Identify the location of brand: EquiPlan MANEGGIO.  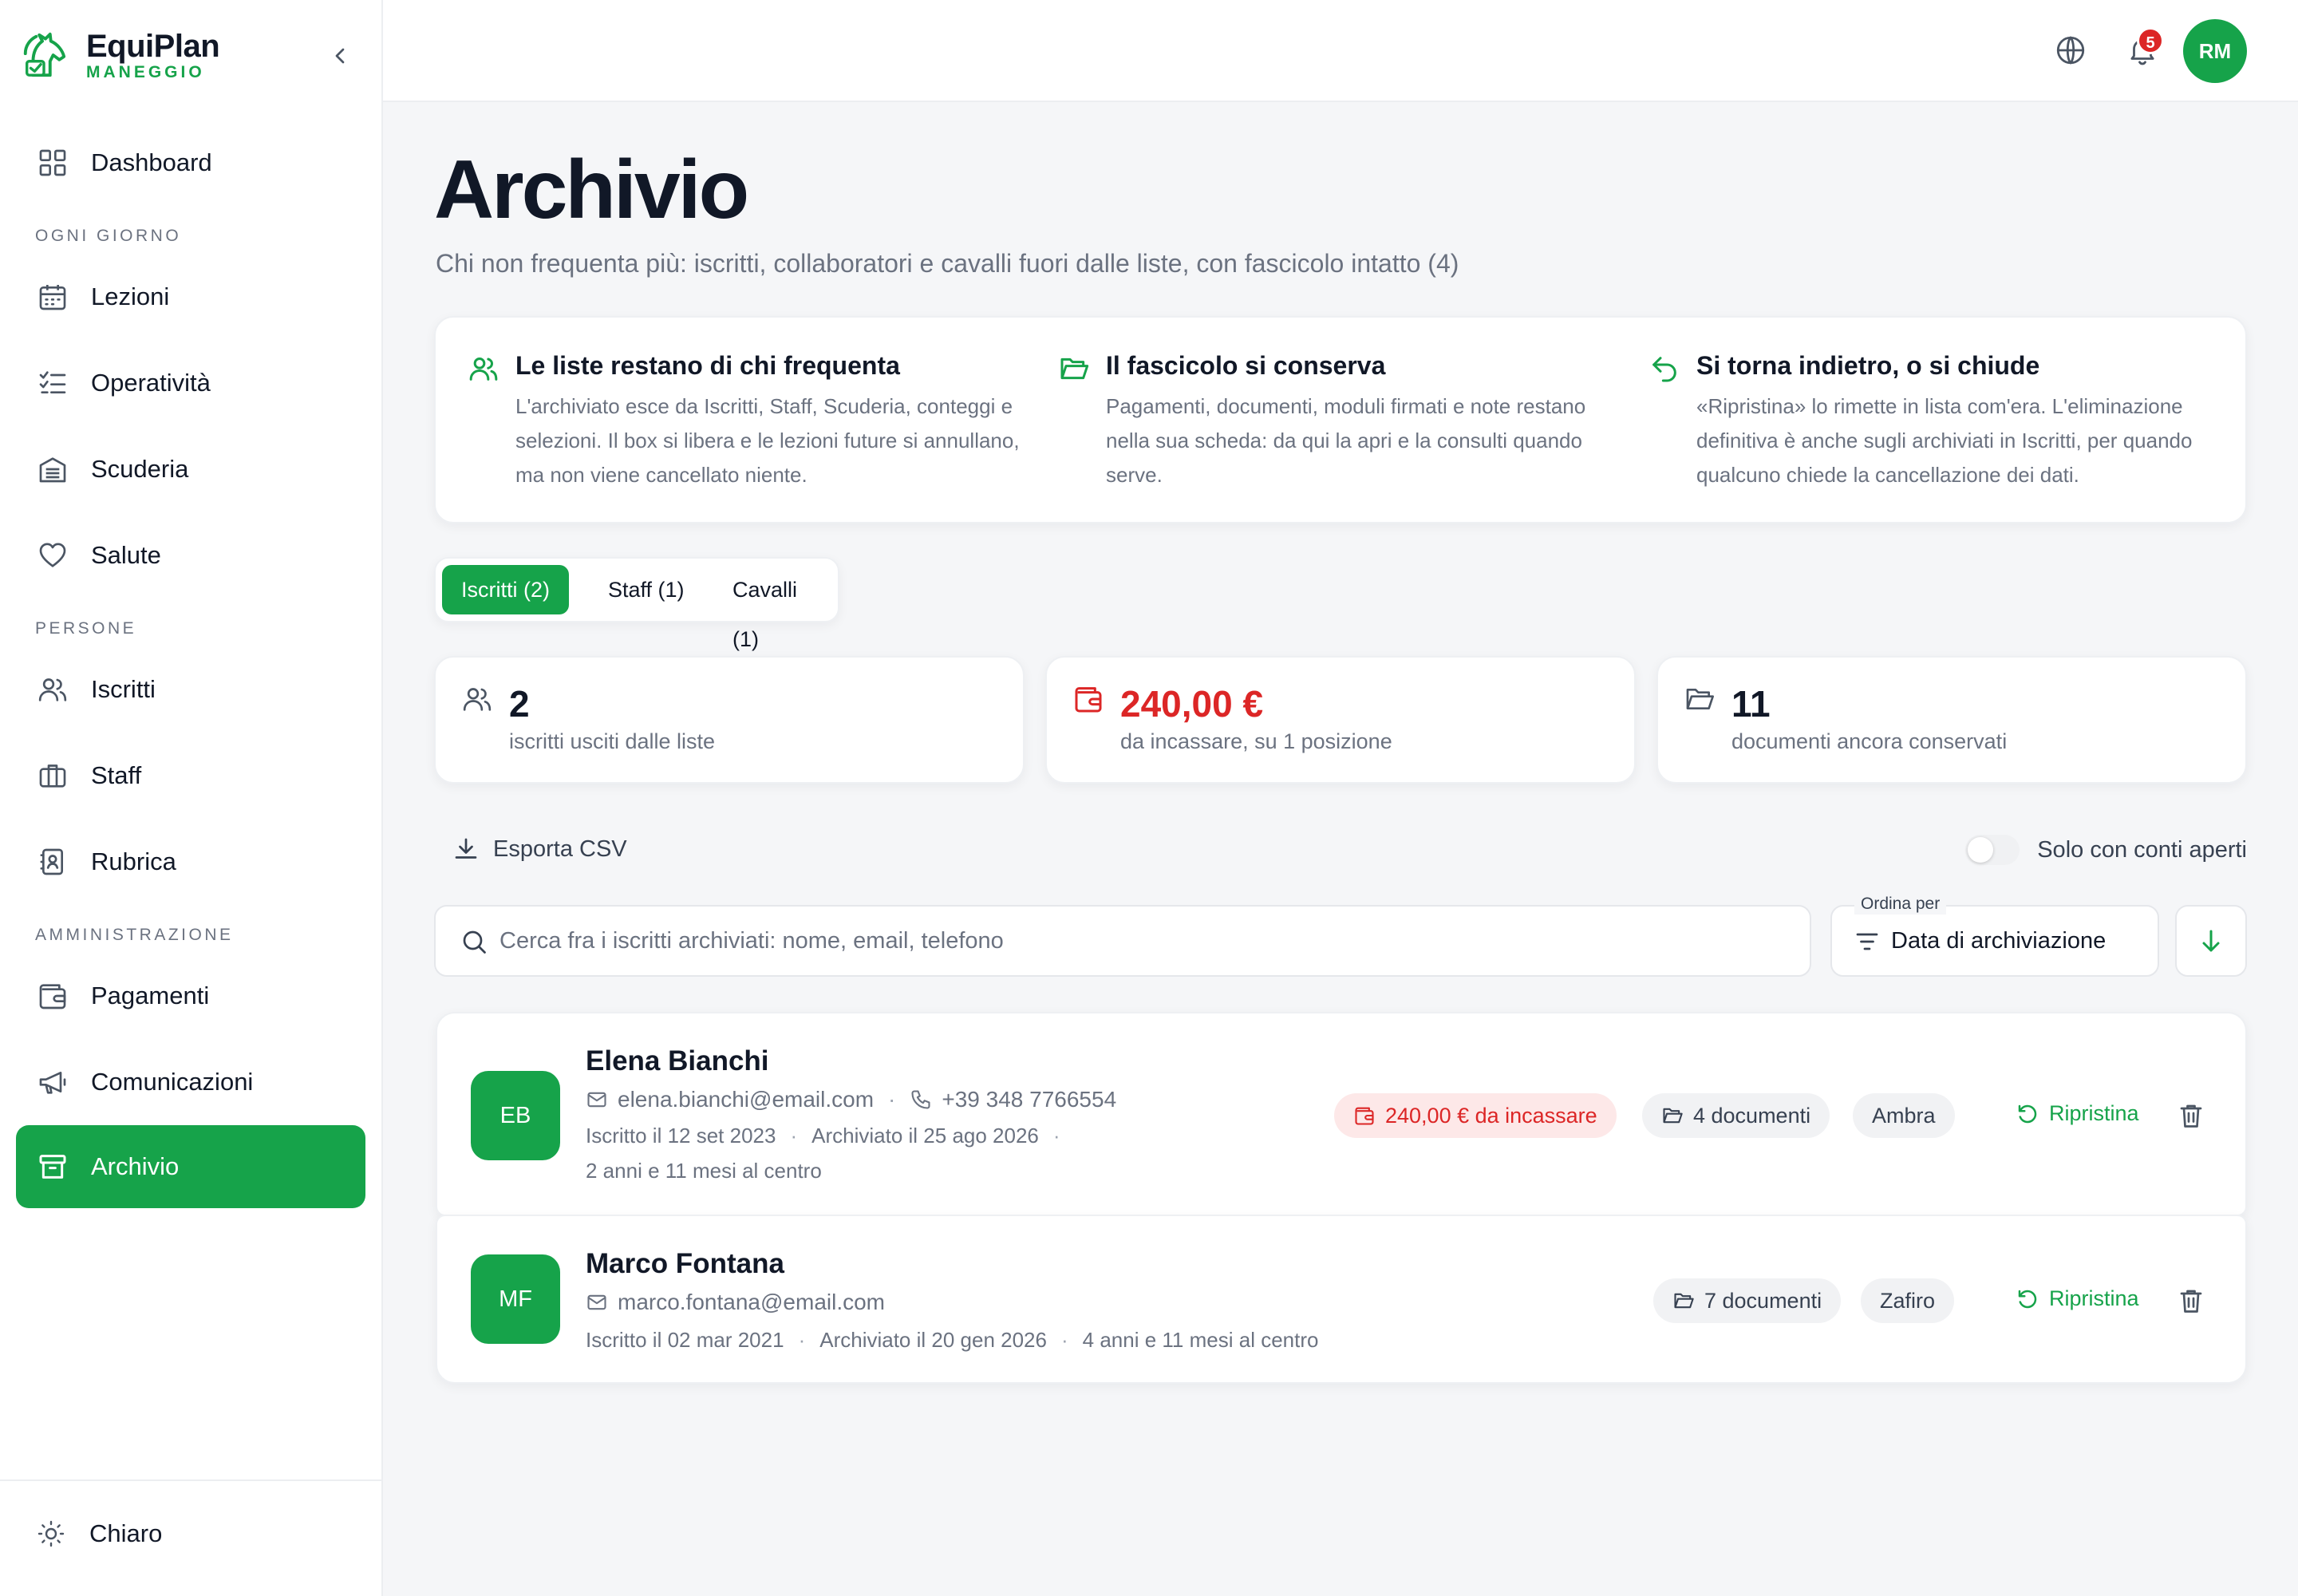
(120, 55).